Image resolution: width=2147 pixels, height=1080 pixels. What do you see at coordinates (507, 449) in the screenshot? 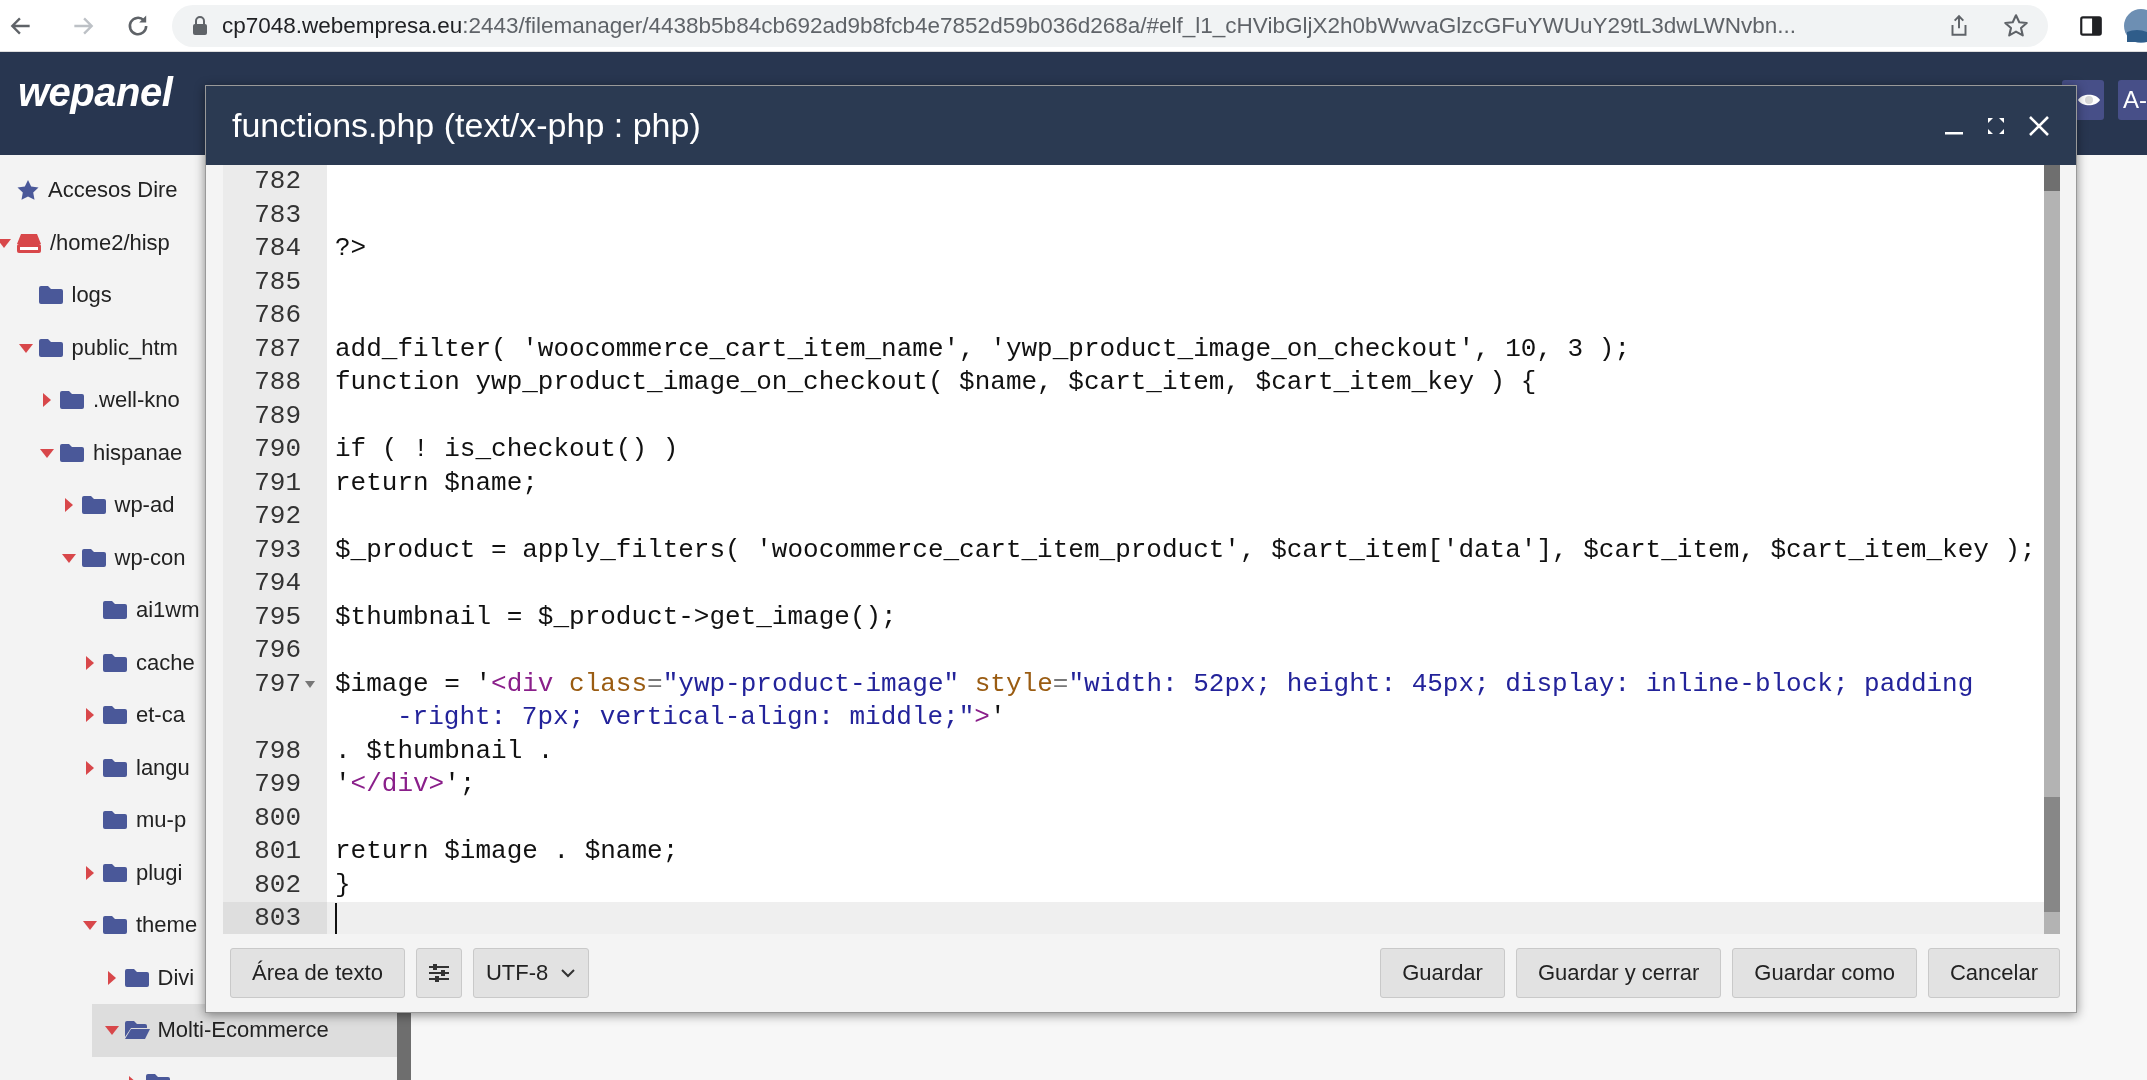
I see `code-line: if ( ! is_checkout() )` at bounding box center [507, 449].